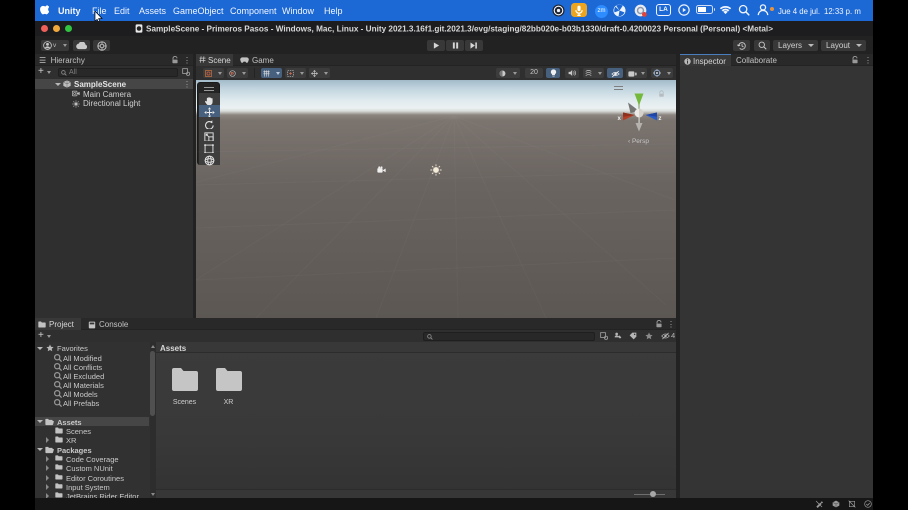  What do you see at coordinates (620, 119) in the screenshot?
I see `svg-text: x` at bounding box center [620, 119].